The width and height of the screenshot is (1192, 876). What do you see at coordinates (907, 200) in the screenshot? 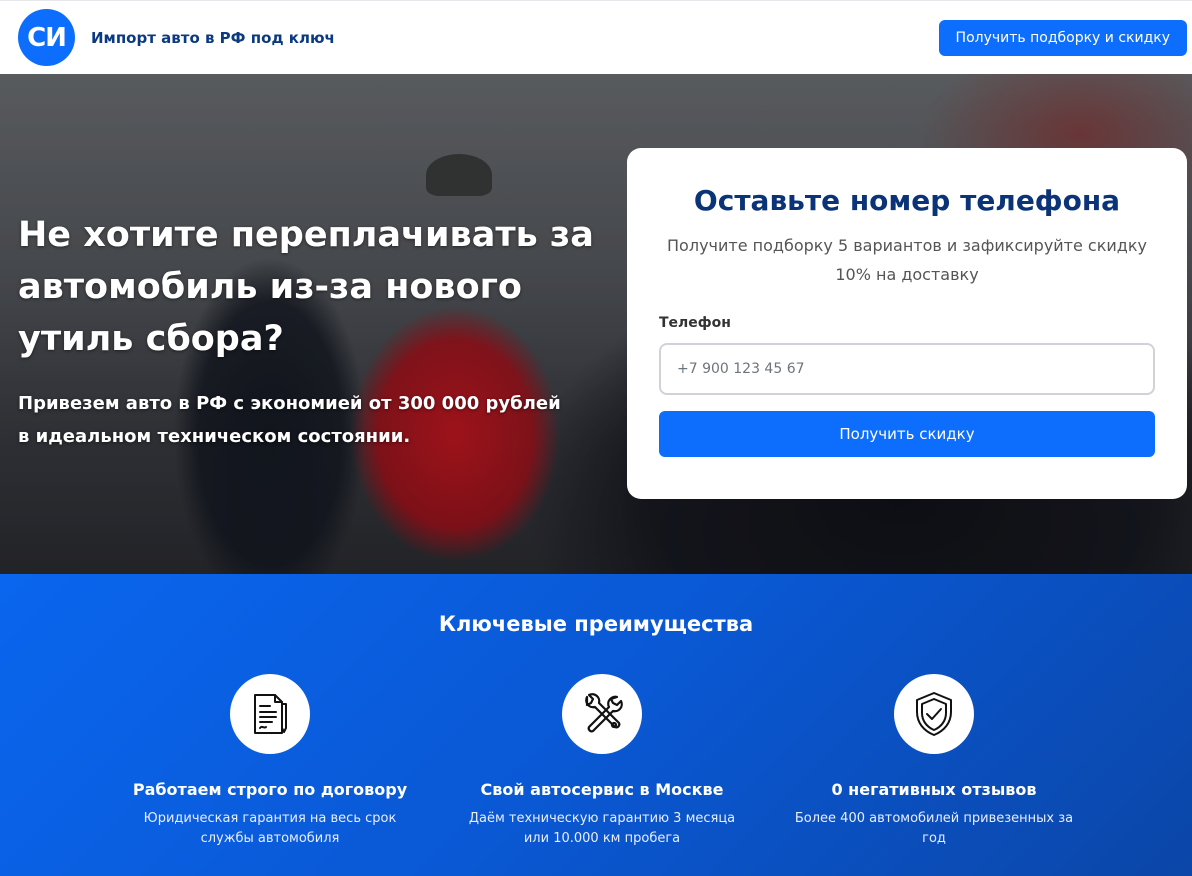
I see `form-title: Оставьте номер телефона` at bounding box center [907, 200].